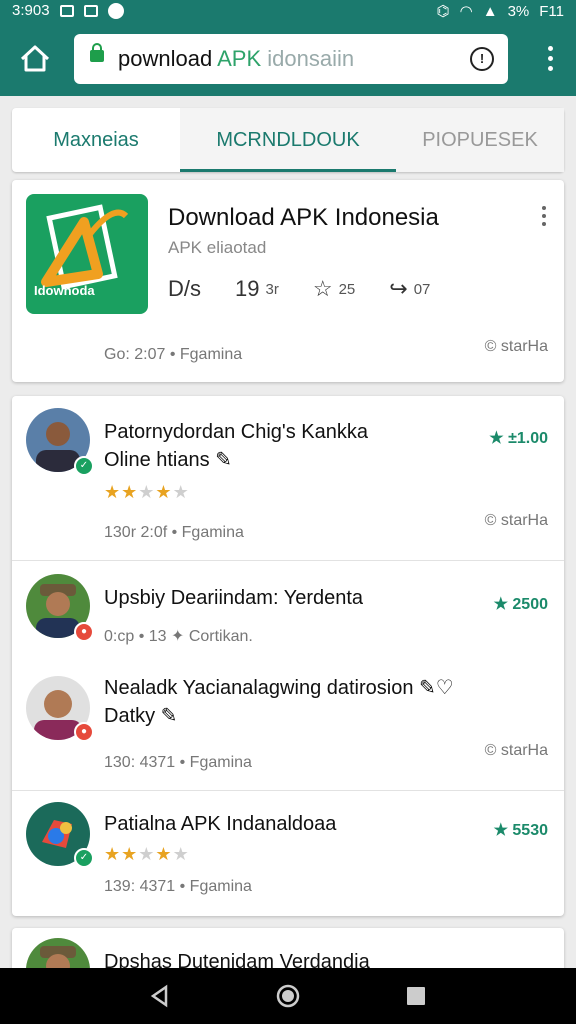 This screenshot has height=1024, width=576. Describe the element at coordinates (409, 289) in the screenshot. I see `stat-share: ↪ 07` at that location.